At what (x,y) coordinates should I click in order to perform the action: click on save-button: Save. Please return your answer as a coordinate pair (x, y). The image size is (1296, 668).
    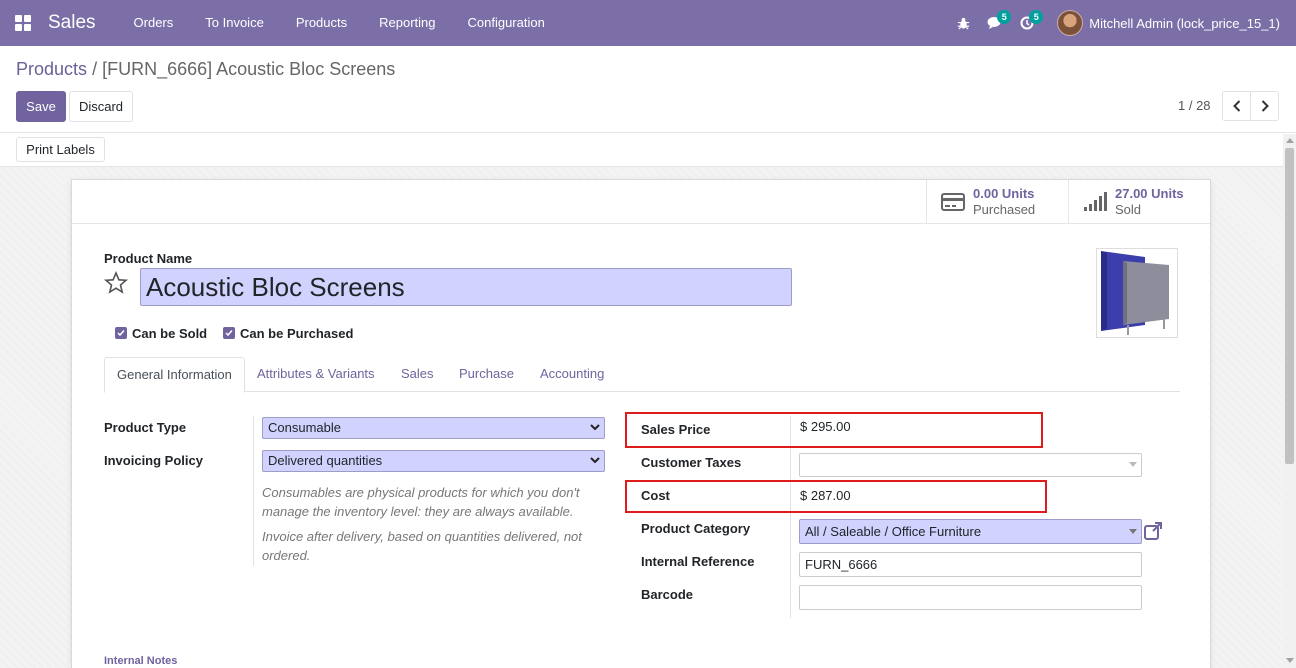
    Looking at the image, I should click on (41, 106).